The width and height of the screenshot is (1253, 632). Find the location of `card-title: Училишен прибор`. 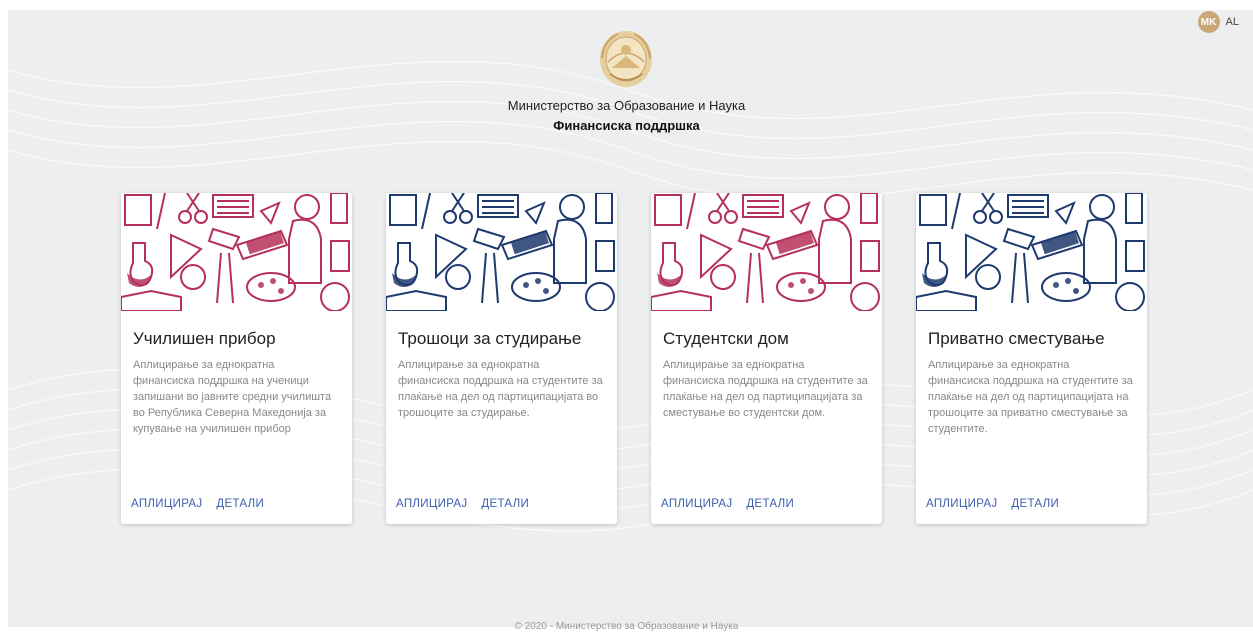

card-title: Училишен прибор is located at coordinates (204, 338).